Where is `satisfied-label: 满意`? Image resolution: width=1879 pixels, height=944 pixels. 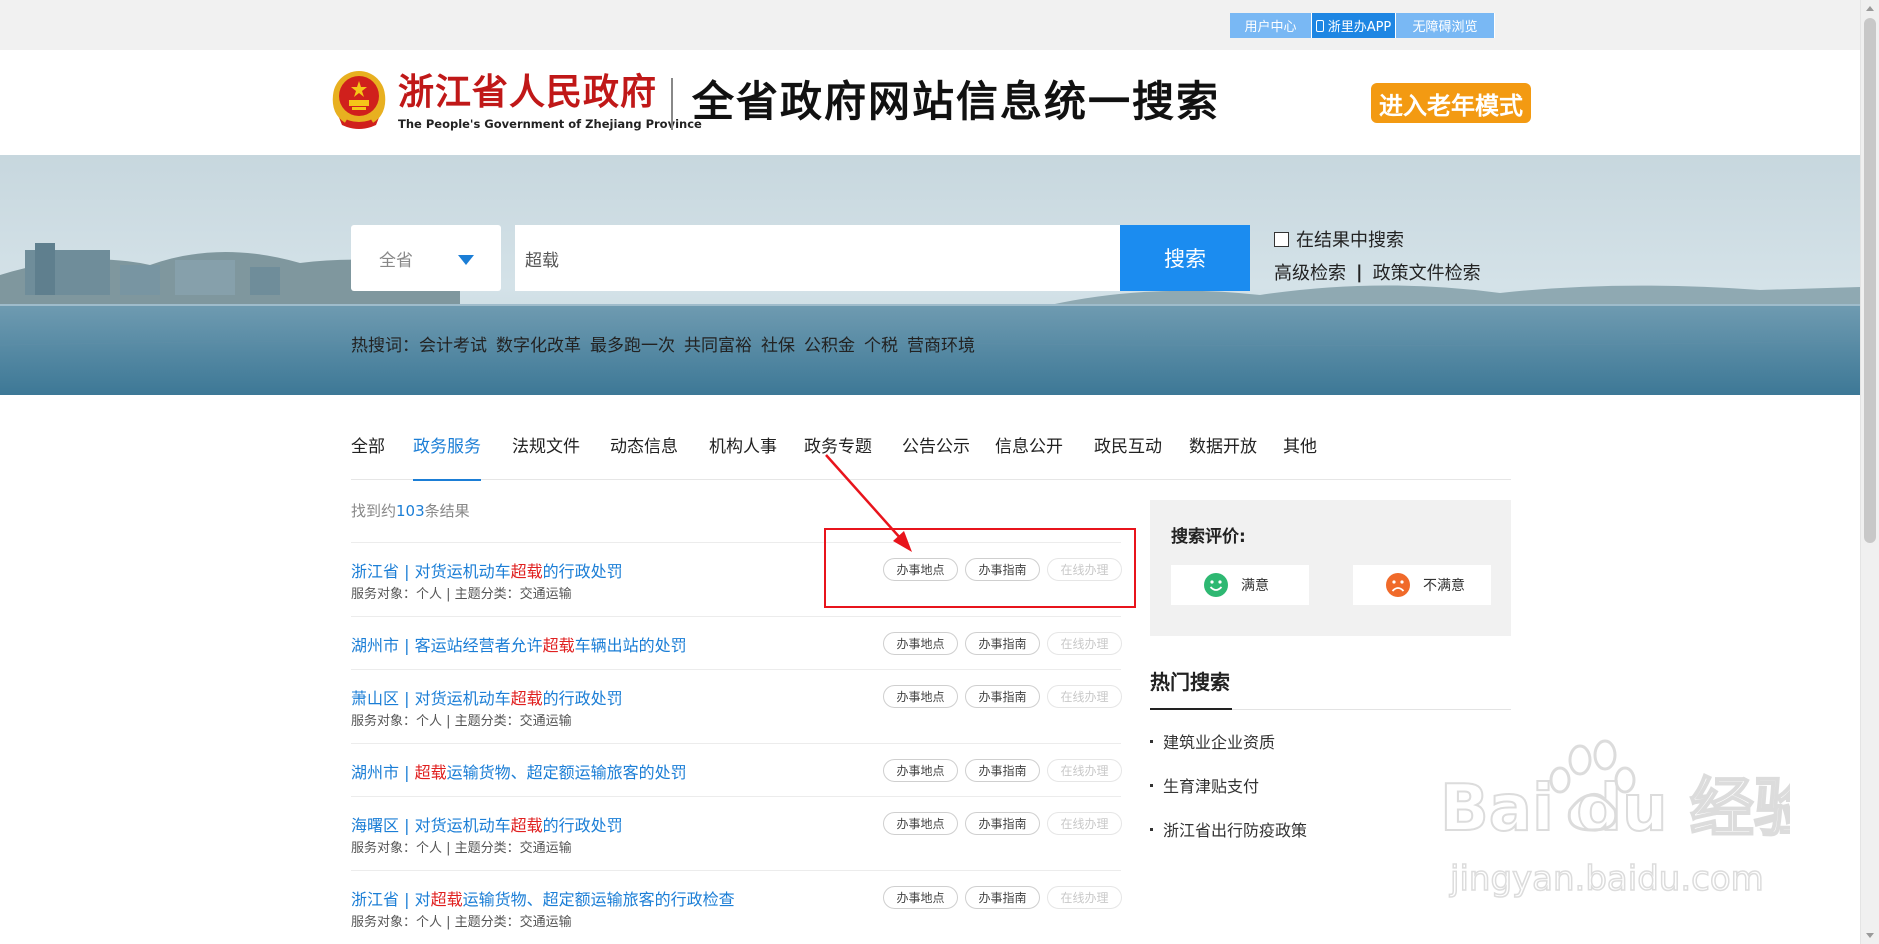 satisfied-label: 满意 is located at coordinates (1255, 586).